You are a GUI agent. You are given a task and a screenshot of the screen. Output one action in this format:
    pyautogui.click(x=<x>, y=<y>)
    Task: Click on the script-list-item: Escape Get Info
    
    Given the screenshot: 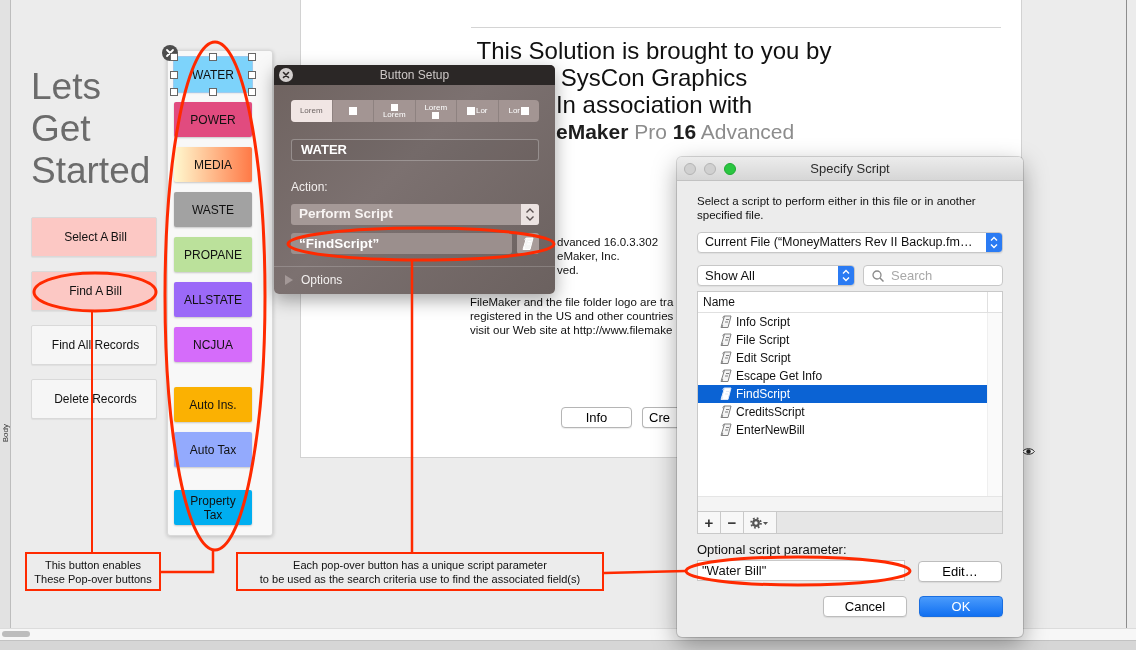 What is the action you would take?
    pyautogui.click(x=842, y=376)
    